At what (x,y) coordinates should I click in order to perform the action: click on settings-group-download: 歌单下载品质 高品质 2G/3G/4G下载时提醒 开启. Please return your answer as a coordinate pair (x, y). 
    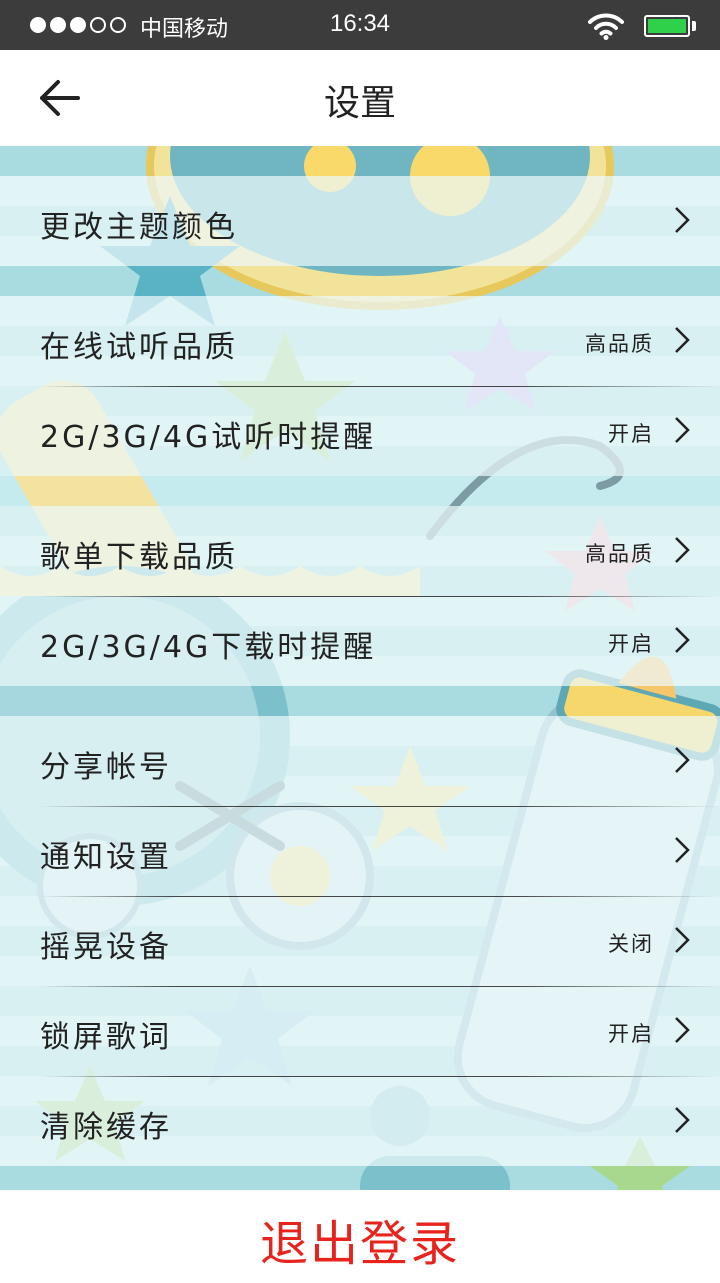
    Looking at the image, I should click on (360, 596).